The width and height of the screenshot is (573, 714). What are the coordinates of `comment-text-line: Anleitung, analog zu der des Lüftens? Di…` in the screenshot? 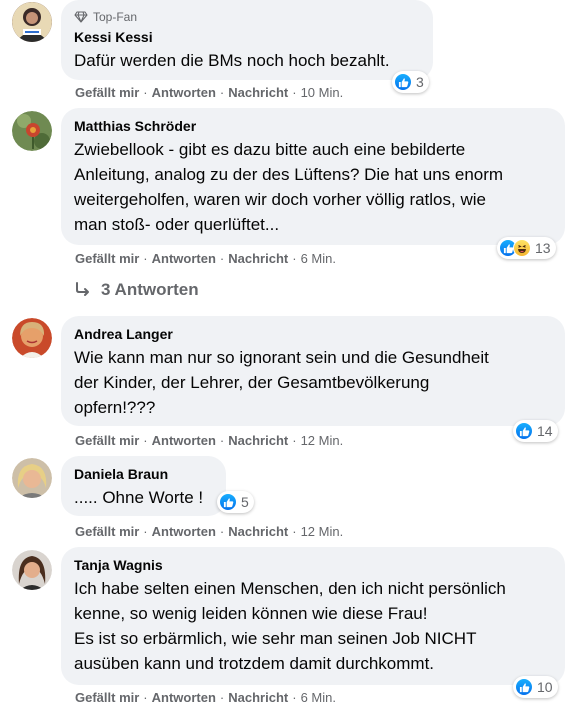 It's located at (289, 174).